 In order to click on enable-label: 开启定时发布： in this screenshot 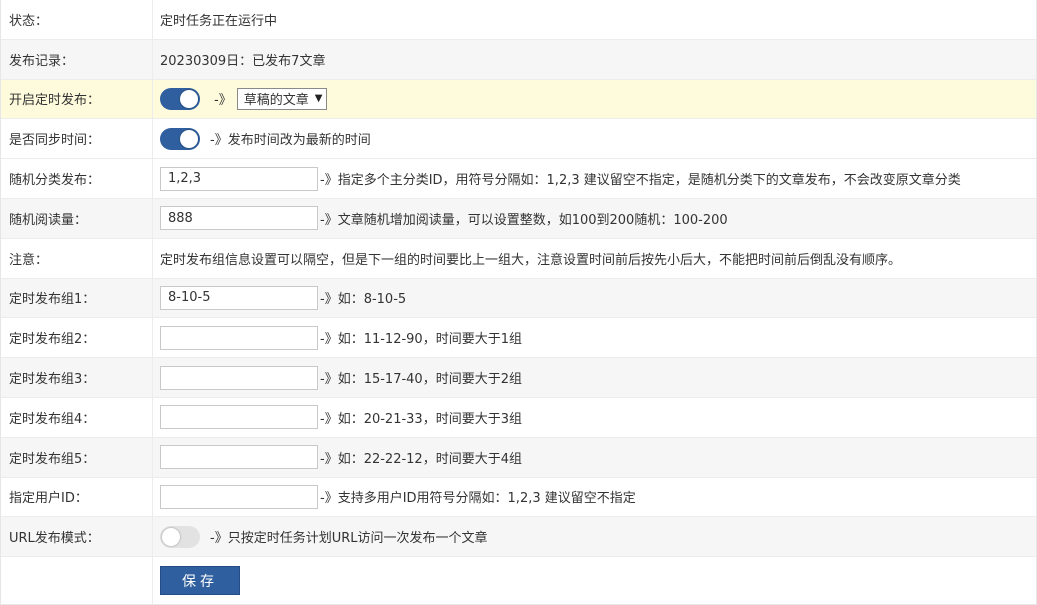, I will do `click(77, 99)`.